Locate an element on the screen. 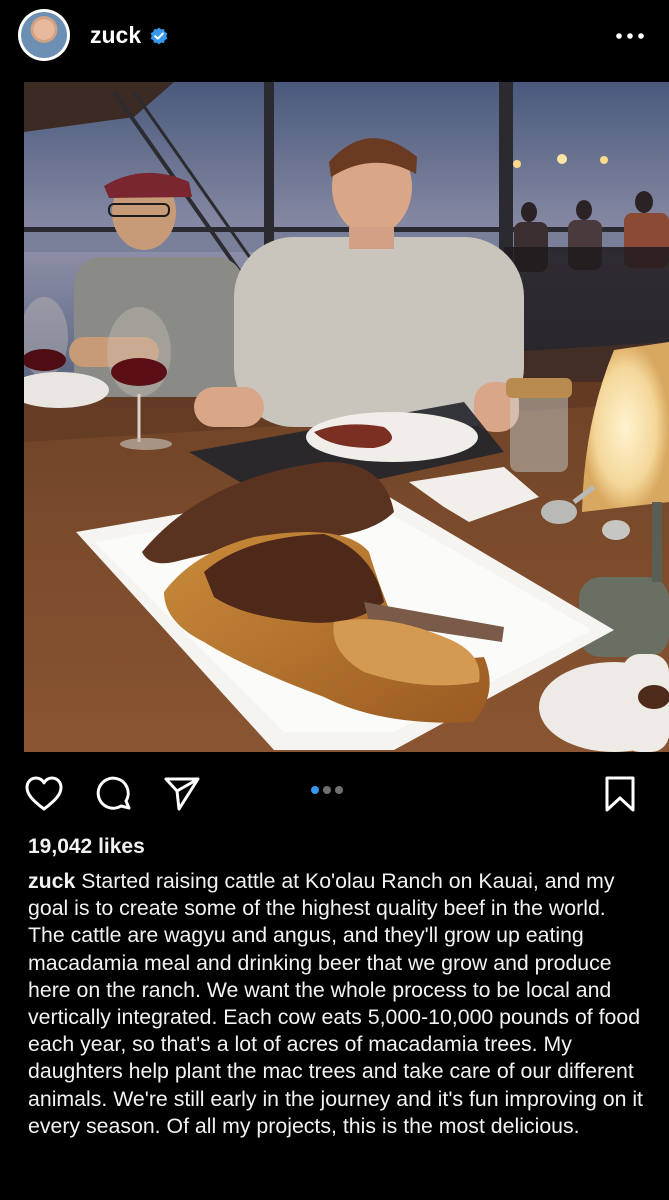  username: zuck is located at coordinates (115, 35).